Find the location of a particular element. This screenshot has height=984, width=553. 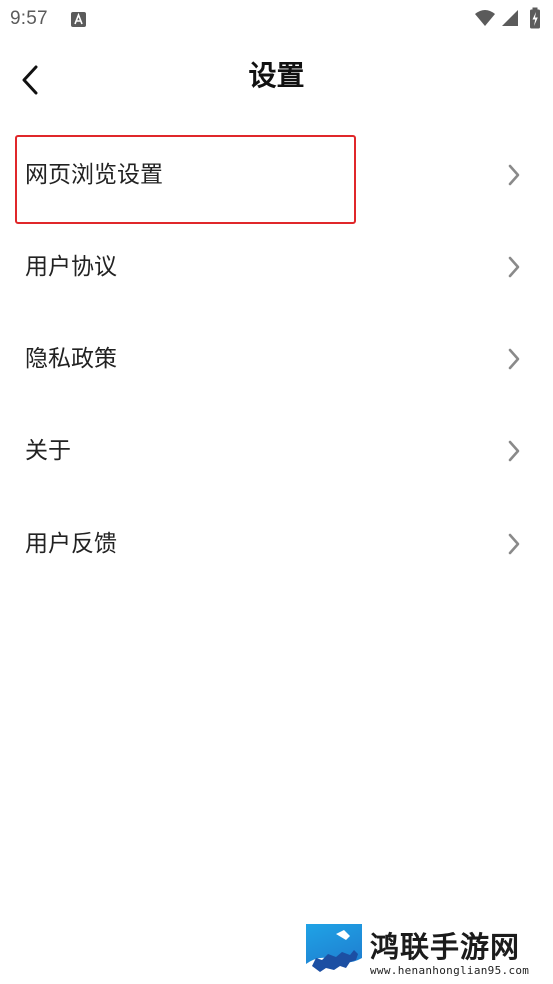

watermark: 鸿联手游网 www.henanhonglian95.com is located at coordinates (426, 952).